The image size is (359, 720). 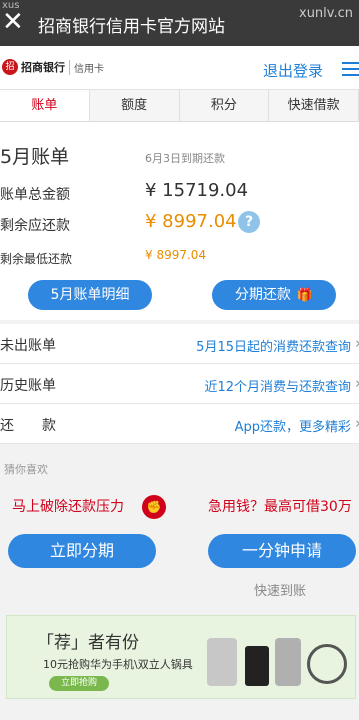 What do you see at coordinates (262, 295) in the screenshot?
I see `installment-label: 分期还款` at bounding box center [262, 295].